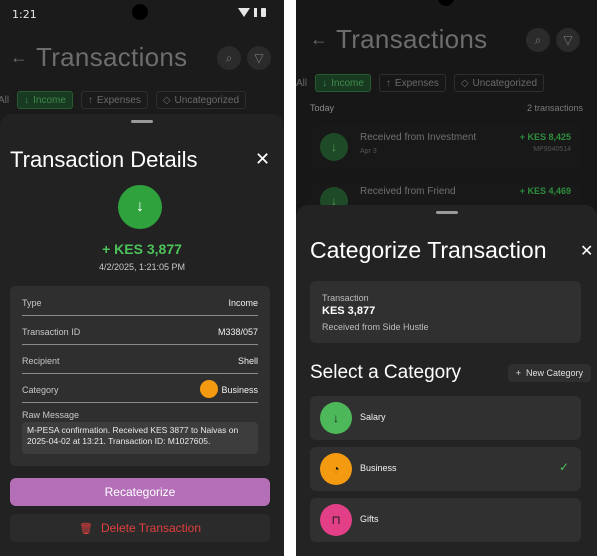 This screenshot has height=556, width=597. What do you see at coordinates (518, 373) in the screenshot?
I see `plus-icon: +` at bounding box center [518, 373].